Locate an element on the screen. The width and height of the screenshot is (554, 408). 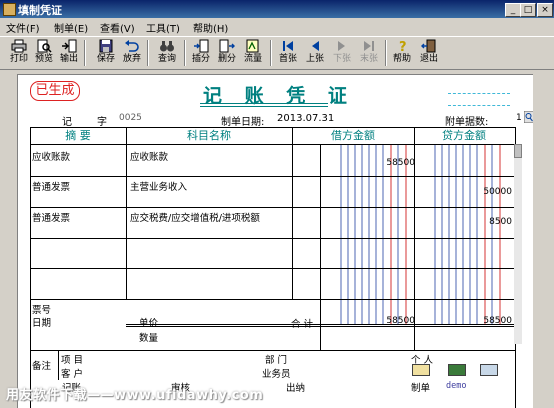
undo-icon is located at coordinates (132, 46).